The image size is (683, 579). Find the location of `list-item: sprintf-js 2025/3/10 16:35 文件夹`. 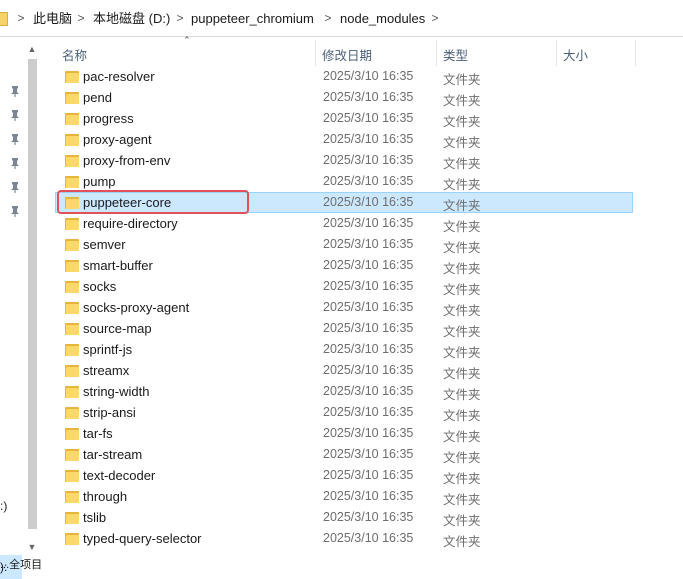

list-item: sprintf-js 2025/3/10 16:35 文件夹 is located at coordinates (344, 349).